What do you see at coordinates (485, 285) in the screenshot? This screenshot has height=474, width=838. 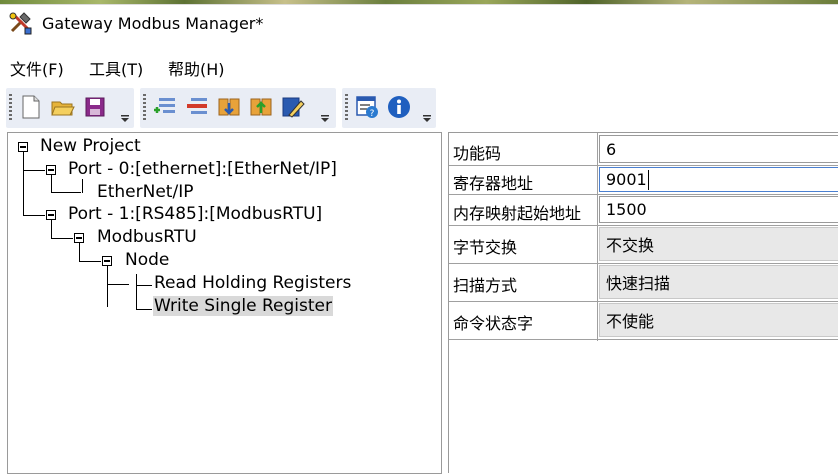 I see `property-label: 扫描方式` at bounding box center [485, 285].